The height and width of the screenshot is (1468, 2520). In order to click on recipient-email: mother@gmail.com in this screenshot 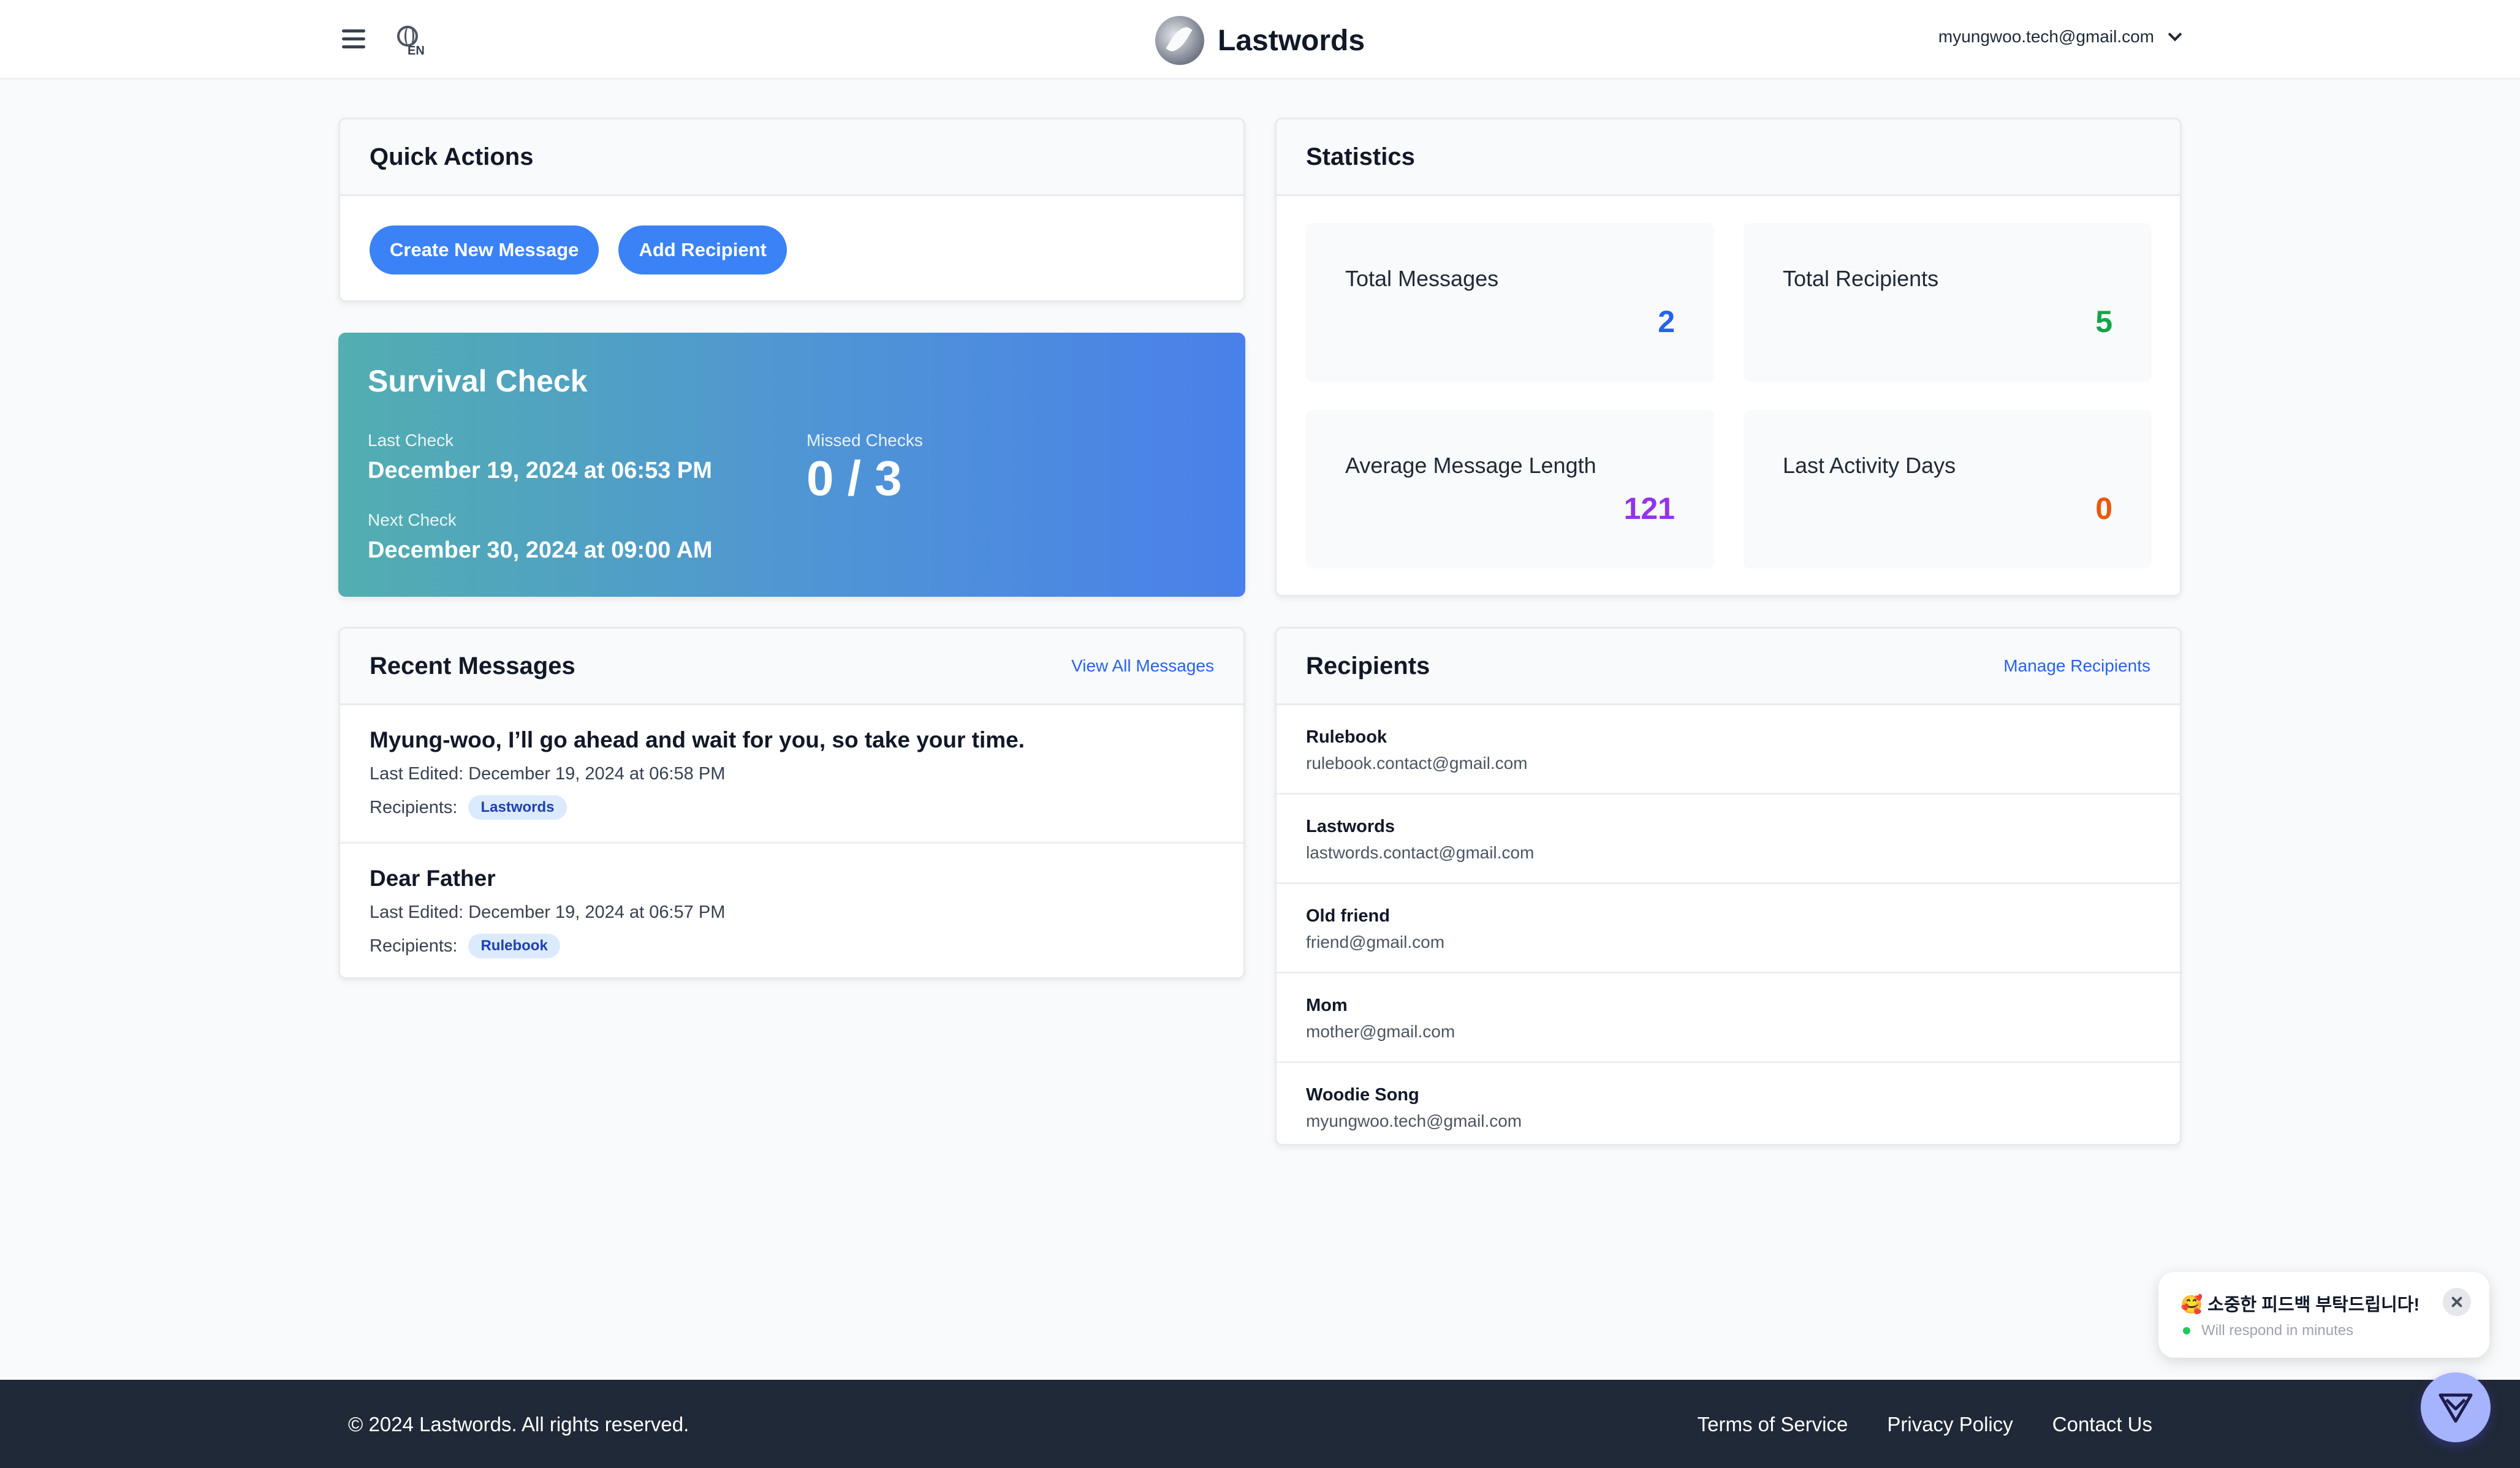, I will do `click(1380, 1031)`.